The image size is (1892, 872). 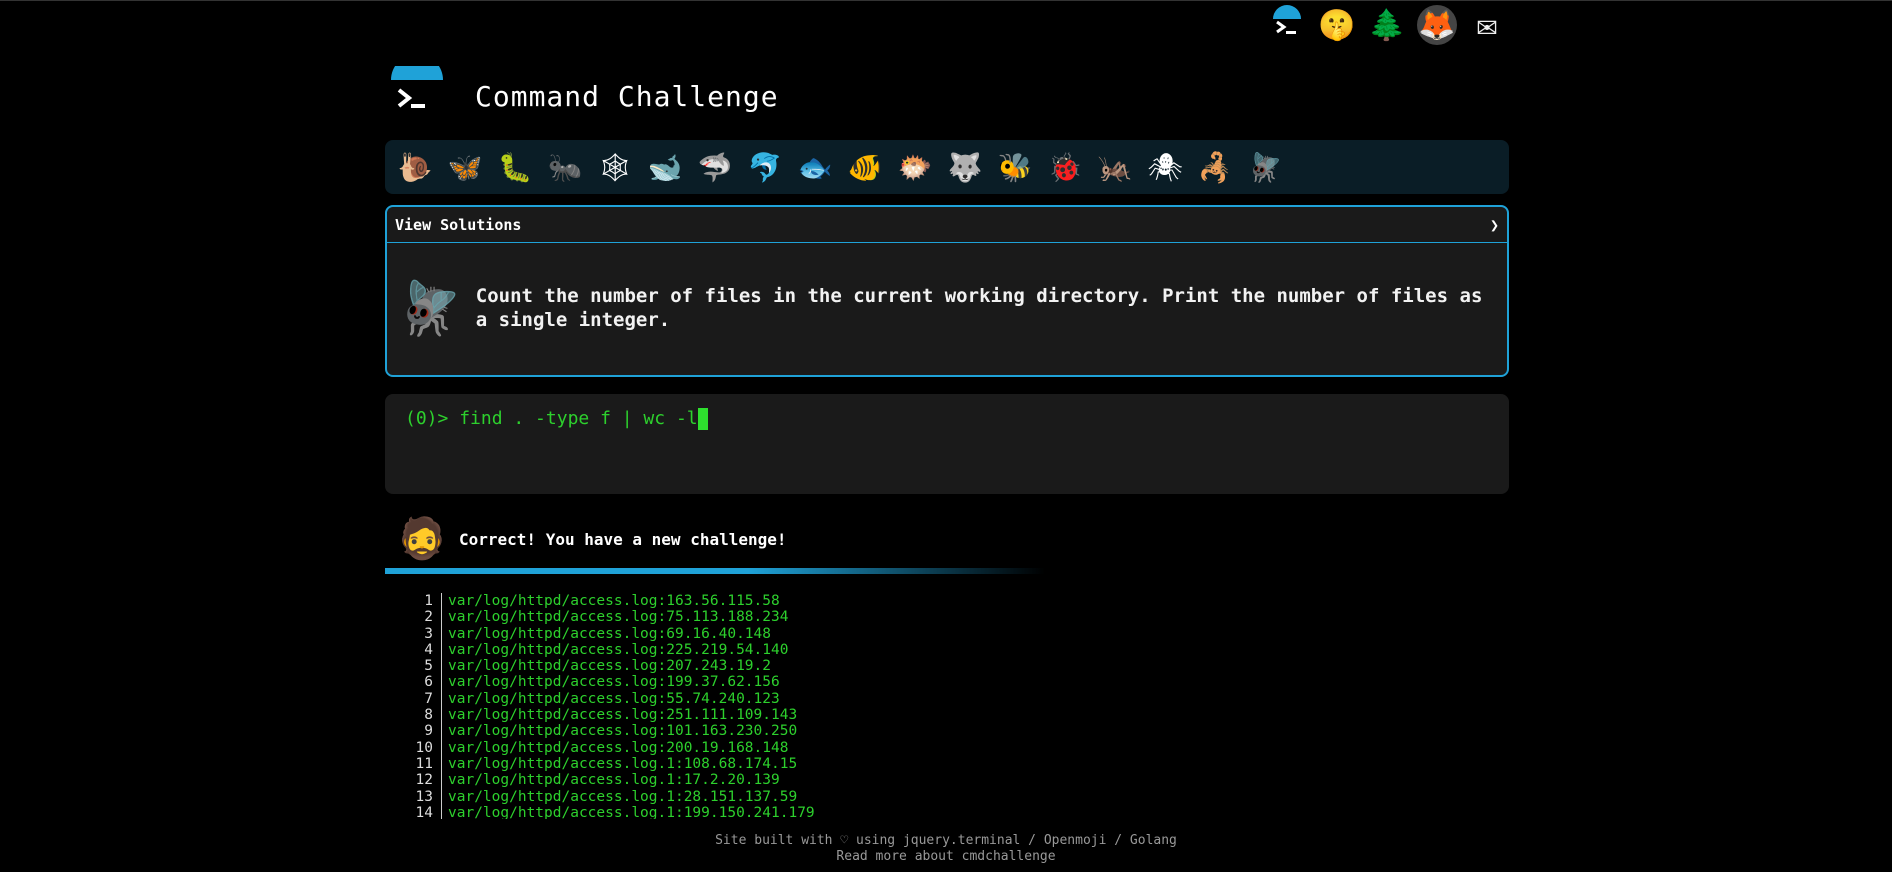 I want to click on challenge-creature-icon: 🐜, so click(x=565, y=167).